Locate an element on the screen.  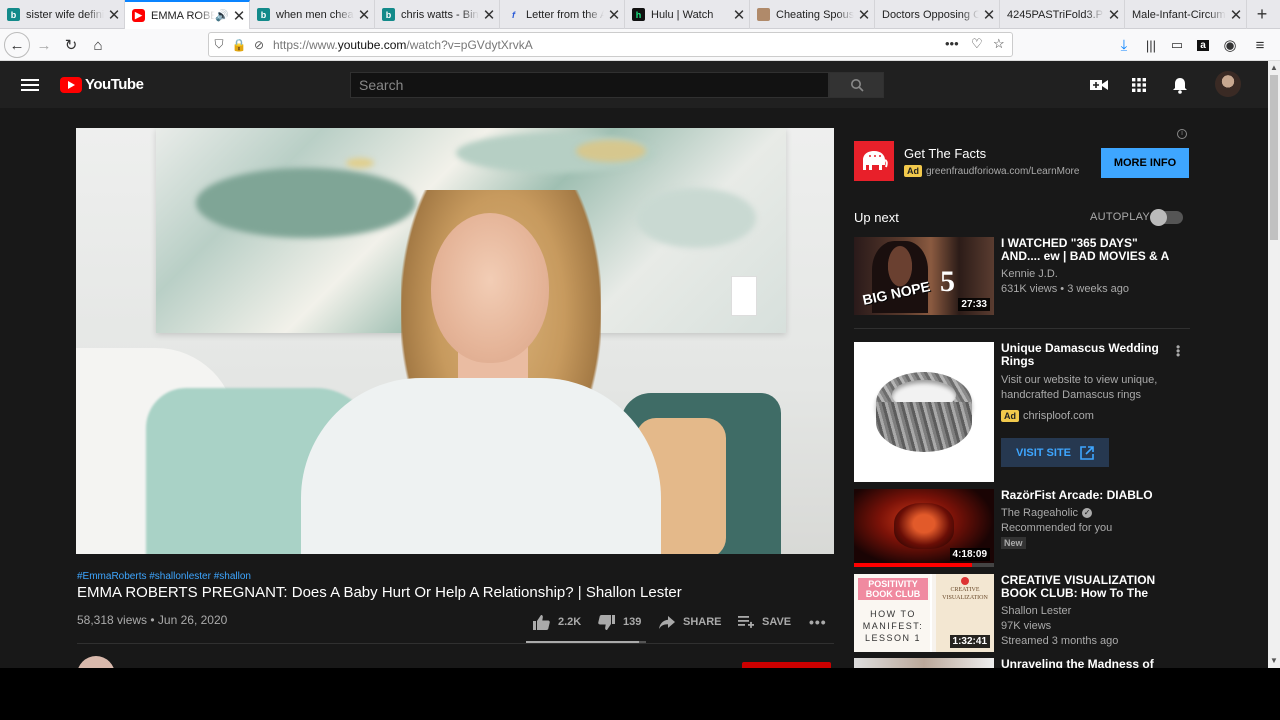
video-title: RazörFist Arcade: DIABLO is located at coordinates (1085, 496).